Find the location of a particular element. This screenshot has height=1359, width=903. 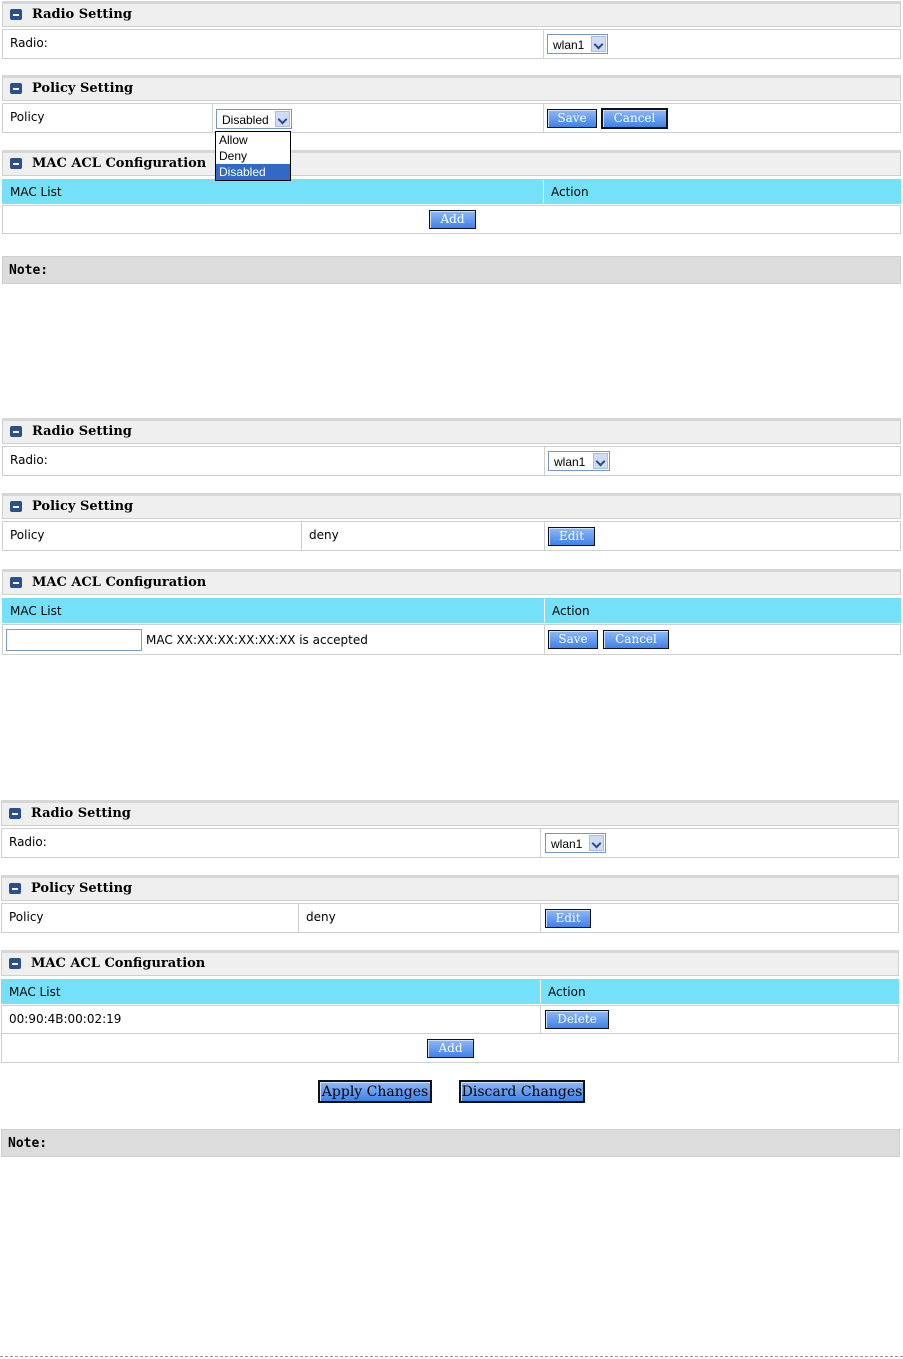

policy-row: Policy deny Edit is located at coordinates (451, 536).